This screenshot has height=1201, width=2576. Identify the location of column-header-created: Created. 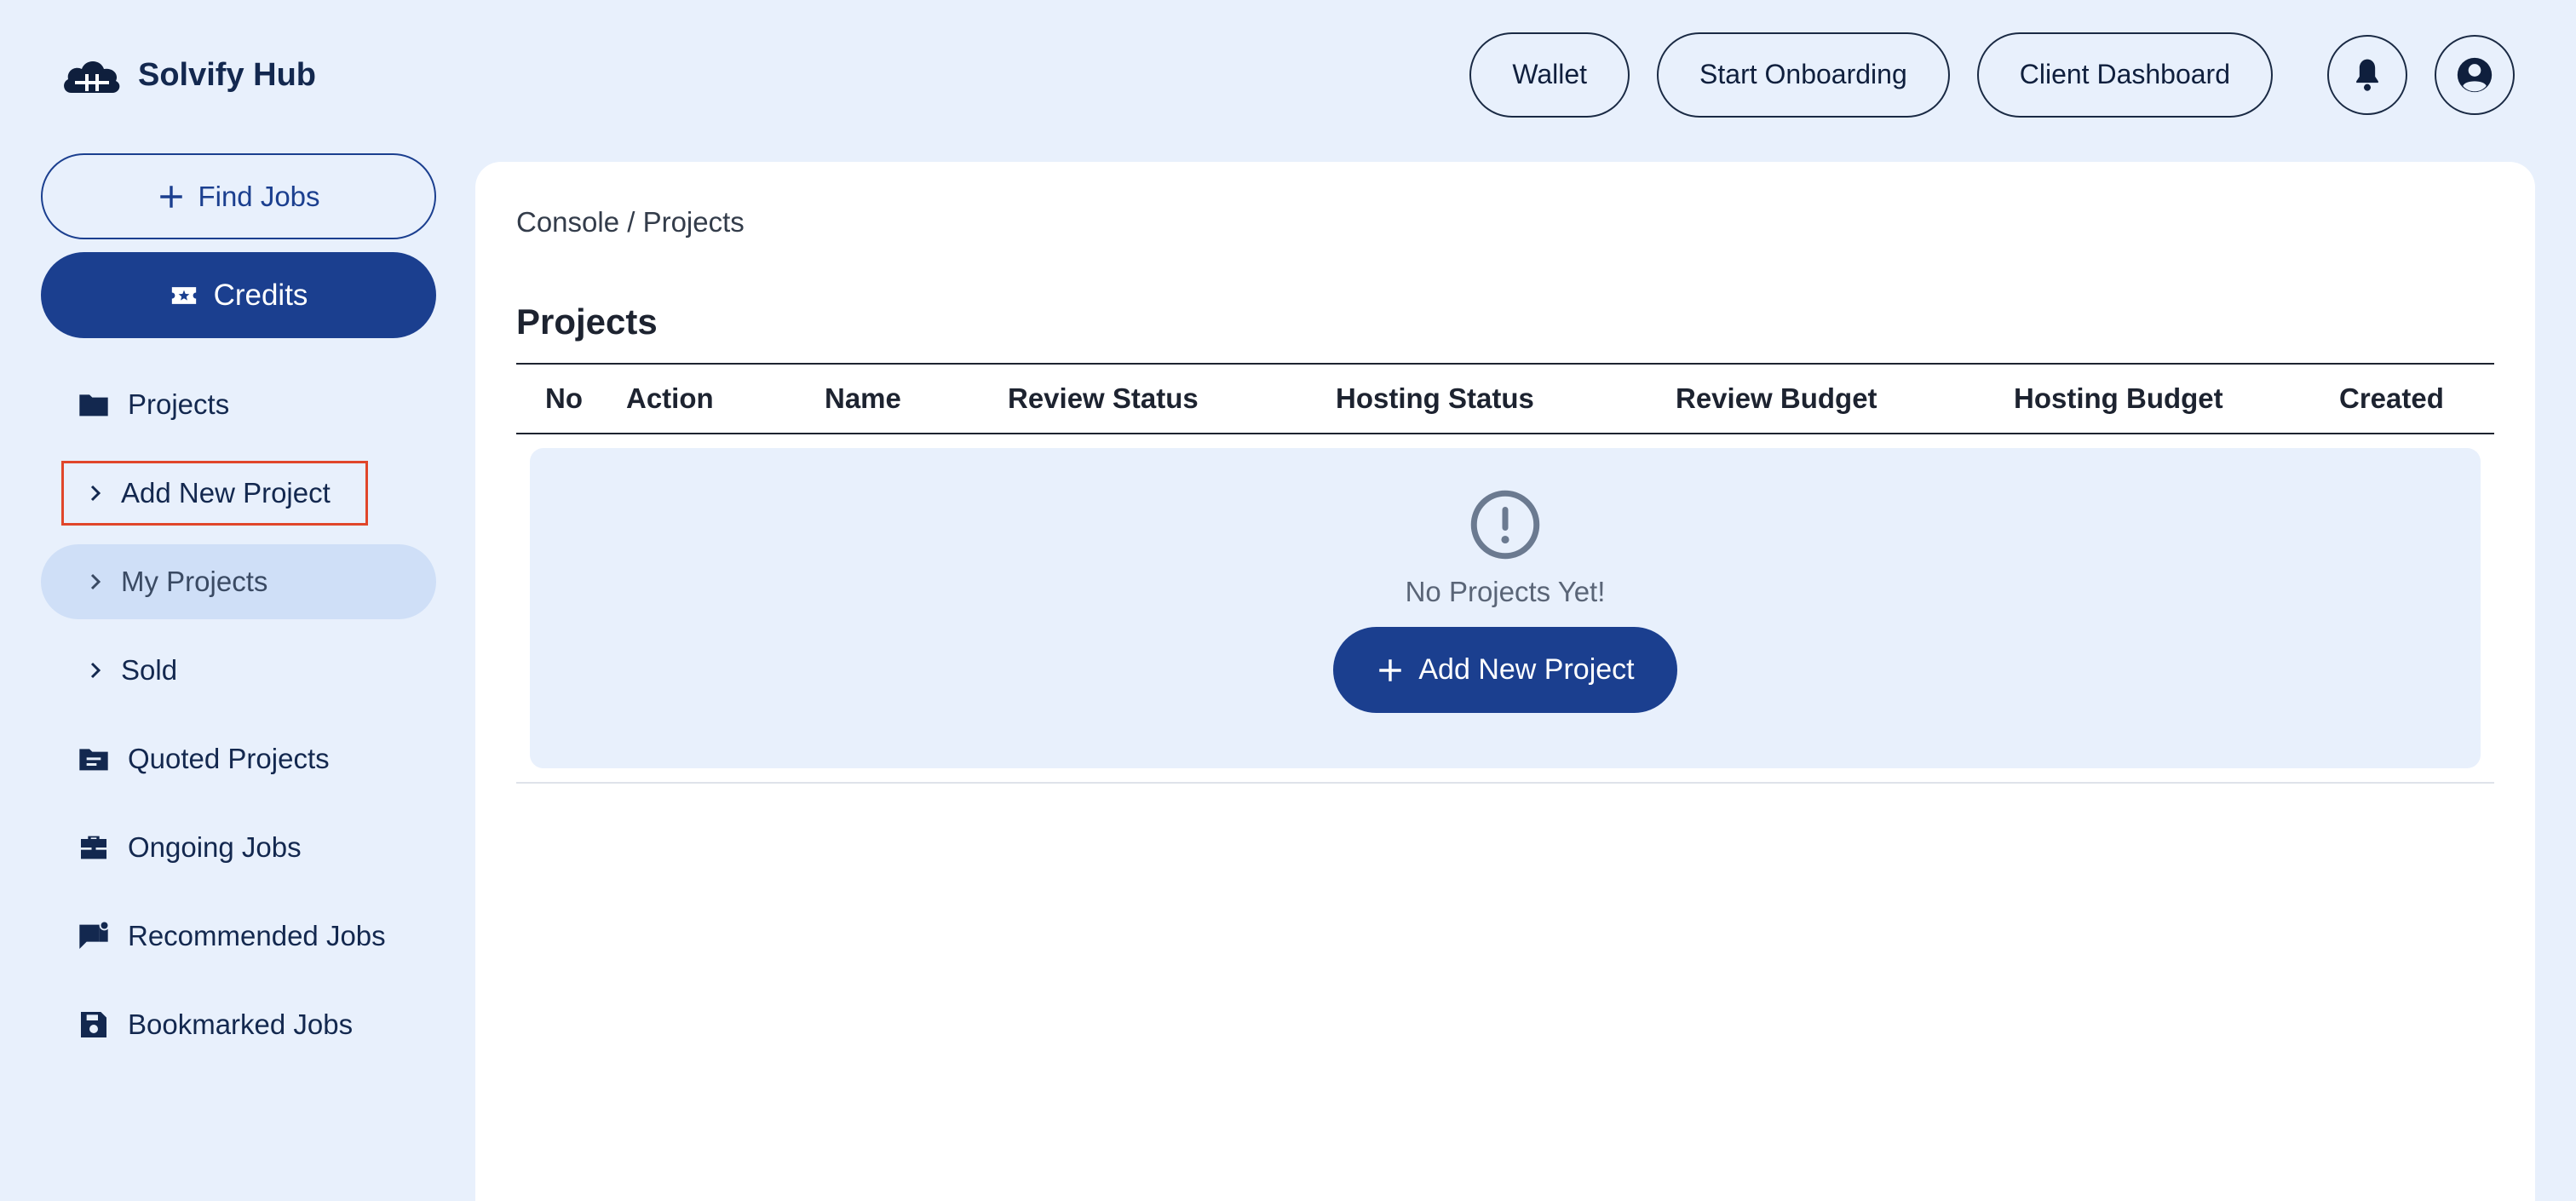
(2391, 398).